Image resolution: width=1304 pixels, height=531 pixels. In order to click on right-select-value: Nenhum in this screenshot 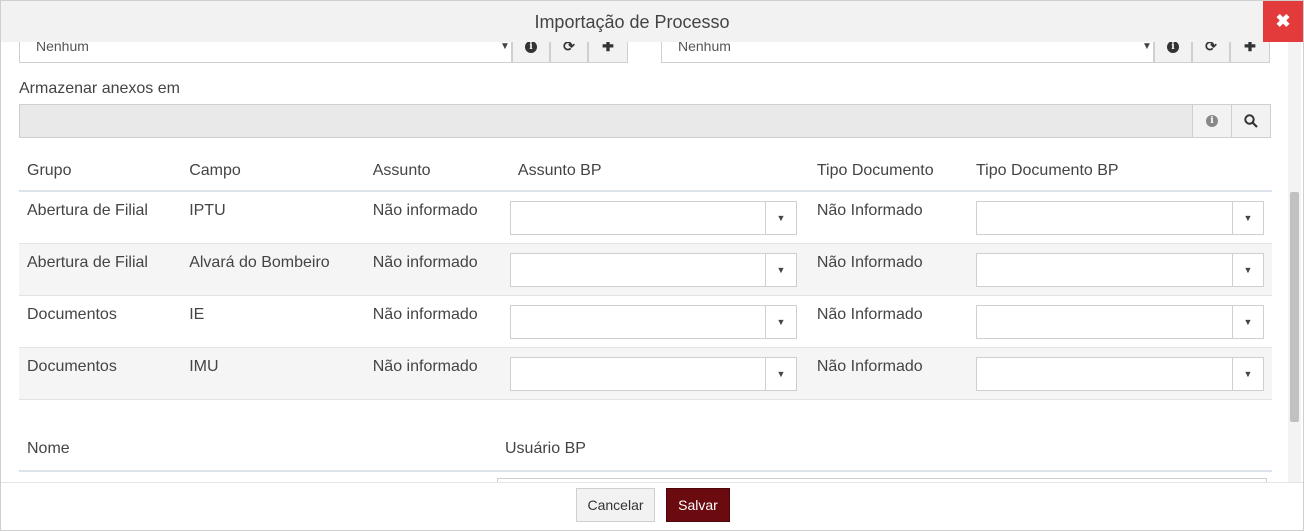, I will do `click(704, 48)`.